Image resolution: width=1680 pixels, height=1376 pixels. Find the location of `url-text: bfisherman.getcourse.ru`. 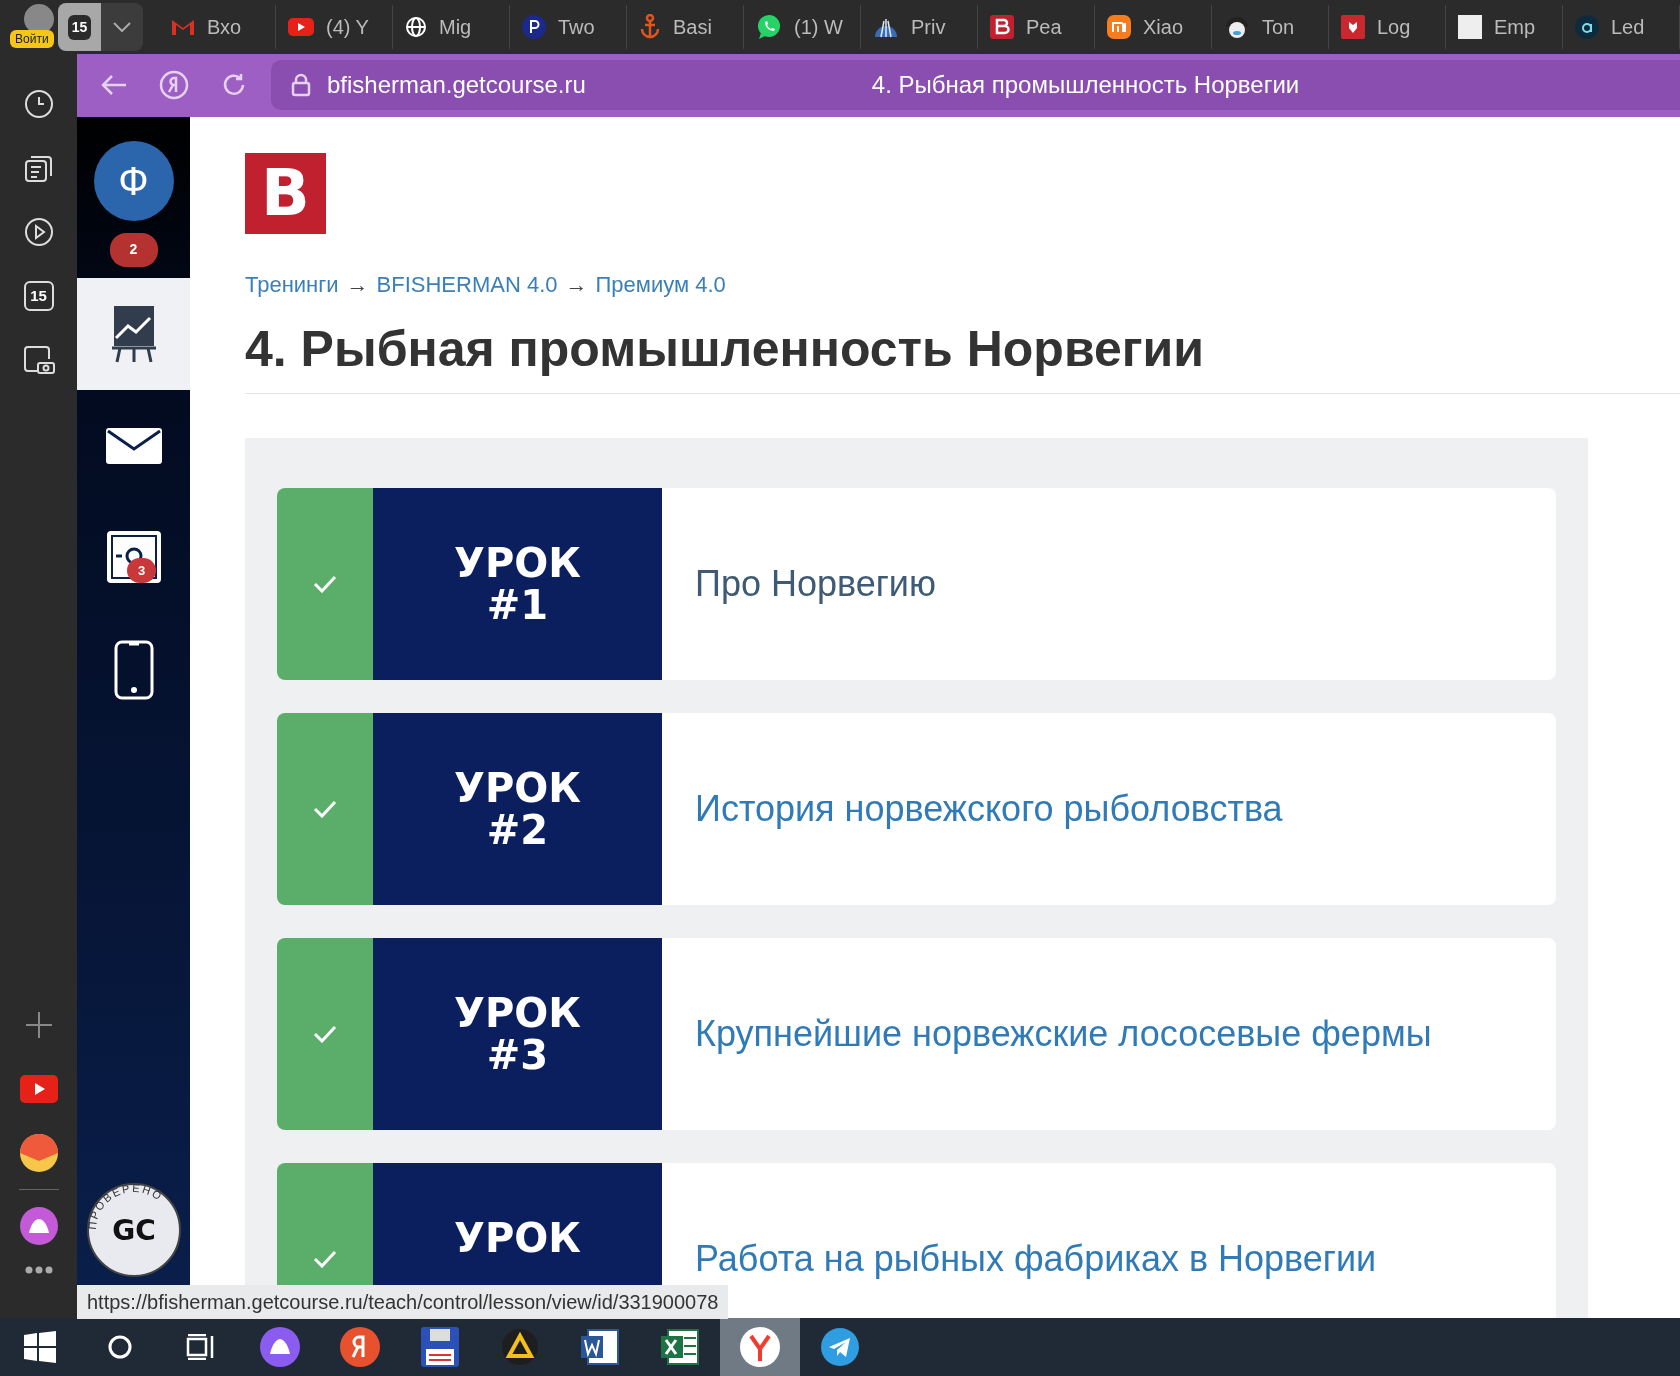

url-text: bfisherman.getcourse.ru is located at coordinates (456, 85).